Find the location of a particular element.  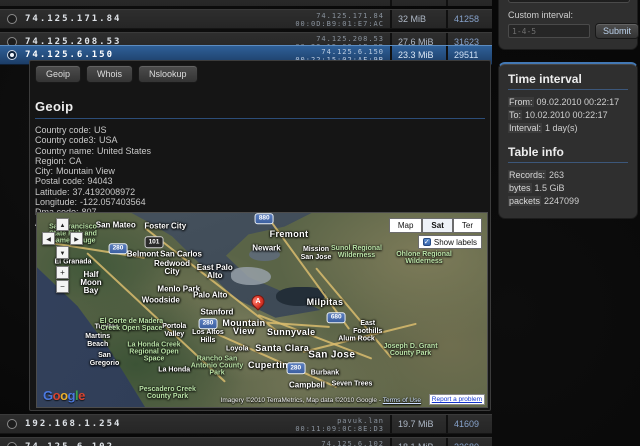

lookup-tabbar: Geoip Whois Nslookup is located at coordinates (260, 74).